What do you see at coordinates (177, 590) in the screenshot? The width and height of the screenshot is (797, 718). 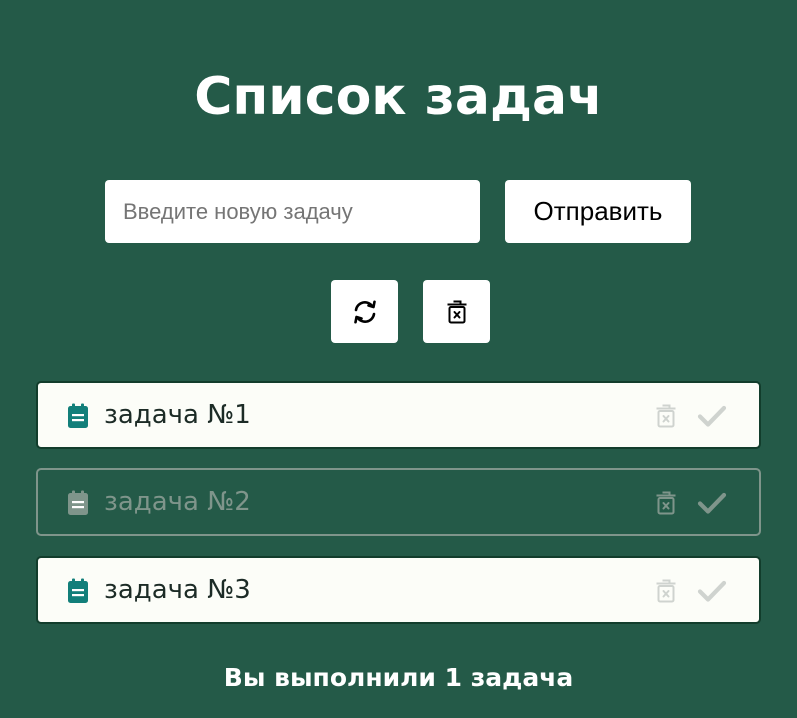 I see `task-text: задача №3` at bounding box center [177, 590].